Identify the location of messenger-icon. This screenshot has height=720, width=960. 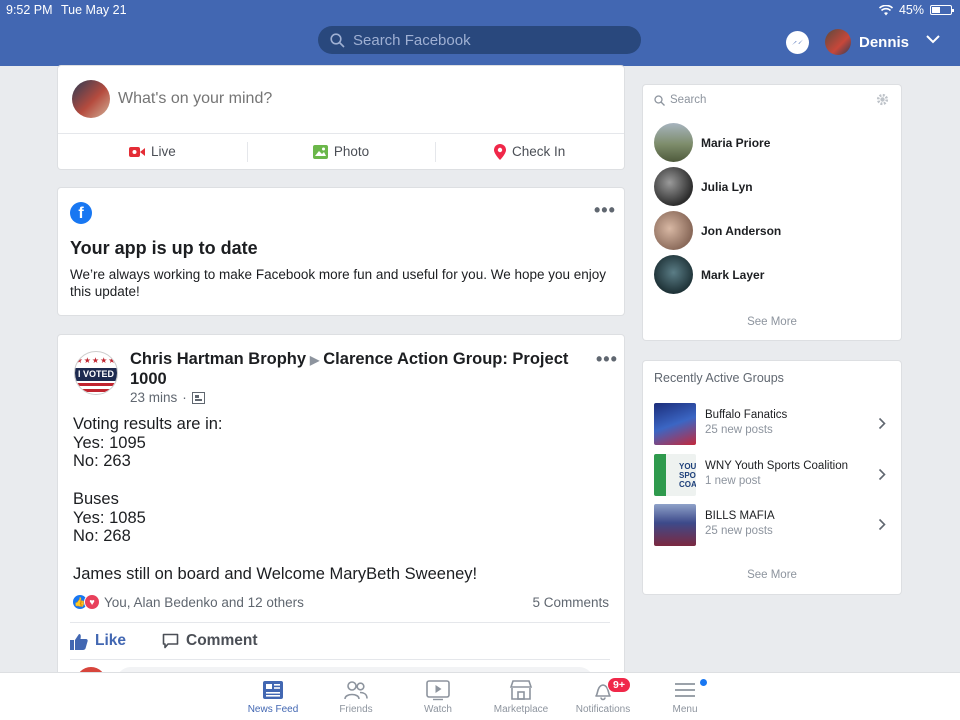
(797, 42).